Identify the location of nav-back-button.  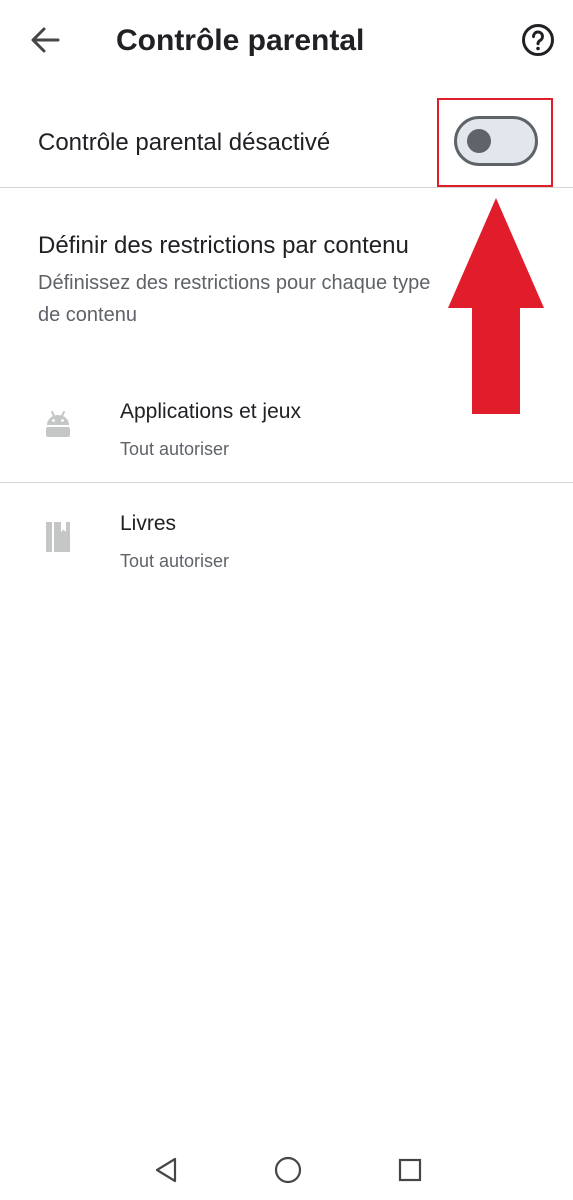
(166, 1170).